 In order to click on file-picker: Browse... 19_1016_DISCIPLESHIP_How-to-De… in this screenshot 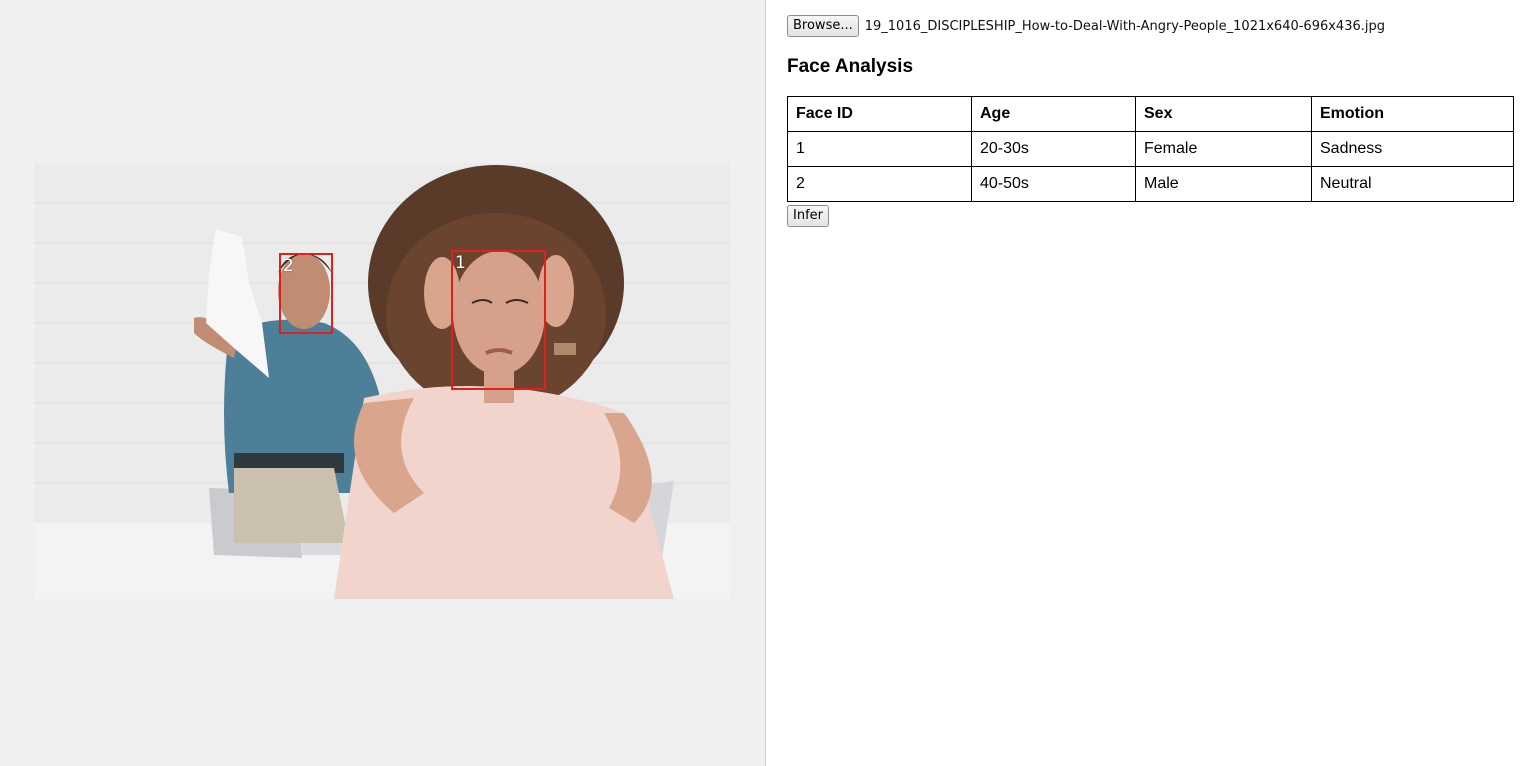, I will do `click(1086, 26)`.